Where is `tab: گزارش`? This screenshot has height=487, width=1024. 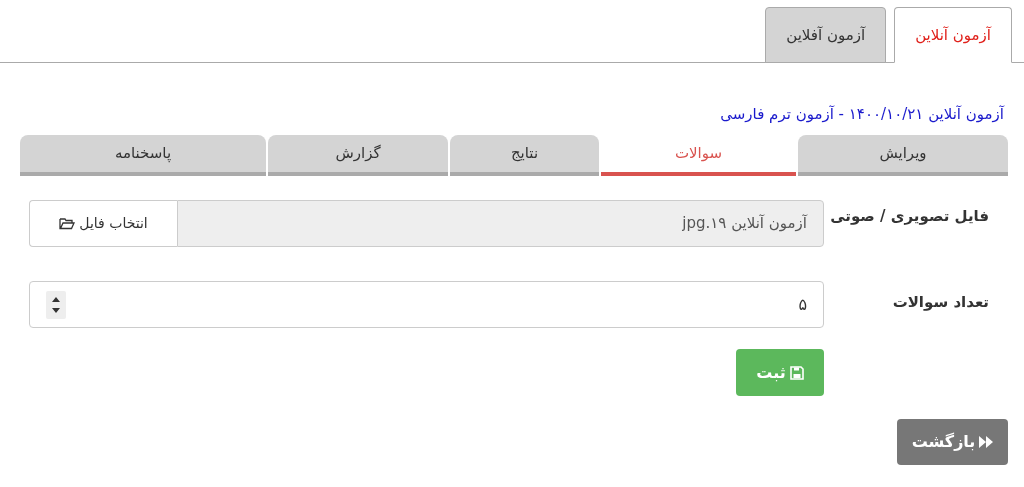 tab: گزارش is located at coordinates (358, 155).